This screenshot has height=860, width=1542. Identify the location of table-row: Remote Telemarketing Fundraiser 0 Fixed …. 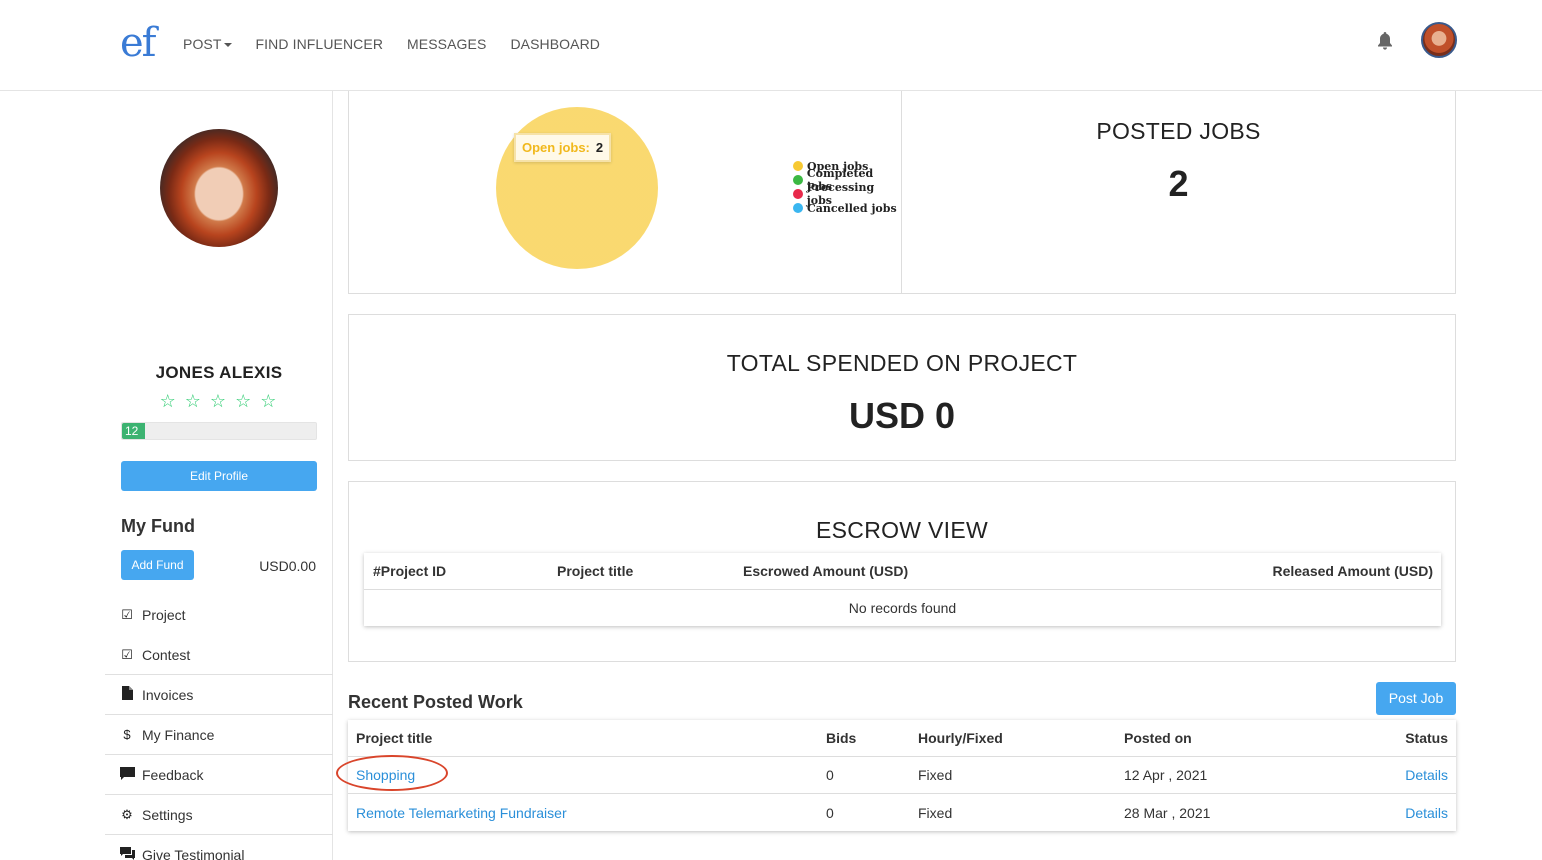
(902, 812).